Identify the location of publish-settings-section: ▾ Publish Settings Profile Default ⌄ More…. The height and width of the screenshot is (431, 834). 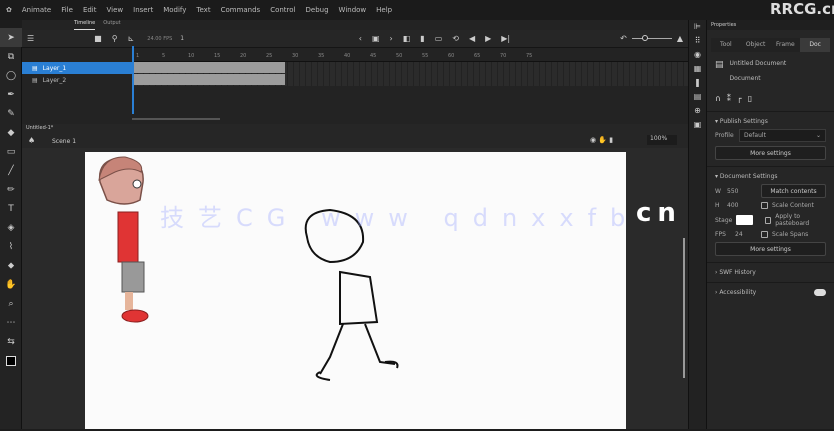
(770, 138).